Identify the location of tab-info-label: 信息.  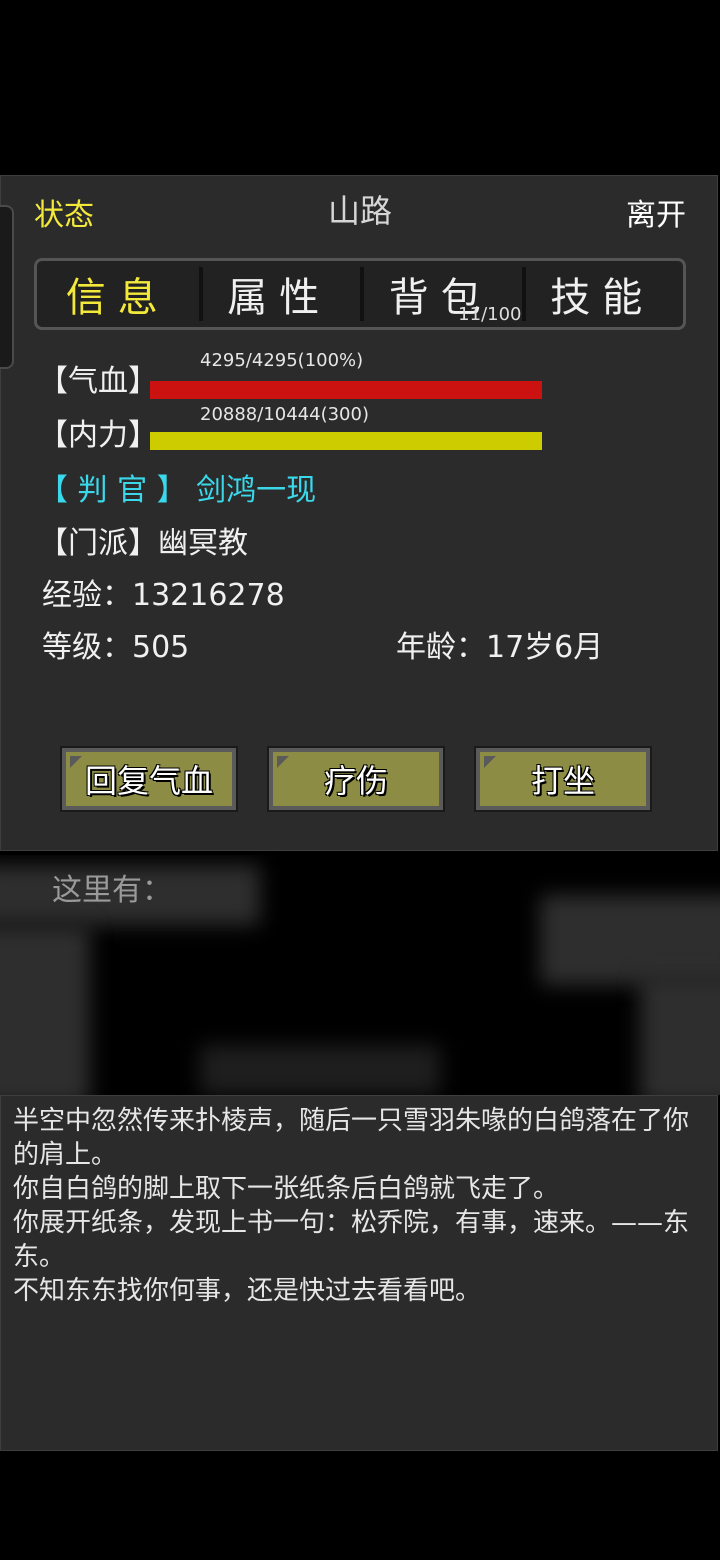
(117, 298).